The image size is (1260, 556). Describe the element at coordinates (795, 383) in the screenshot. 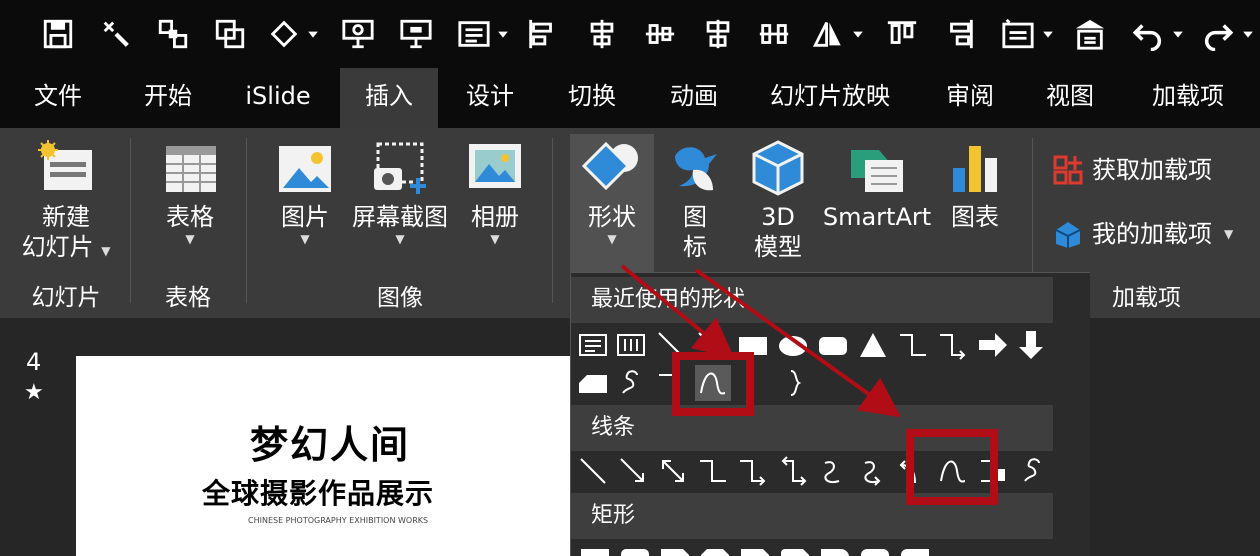

I see `shape-right-brace-icon` at that location.